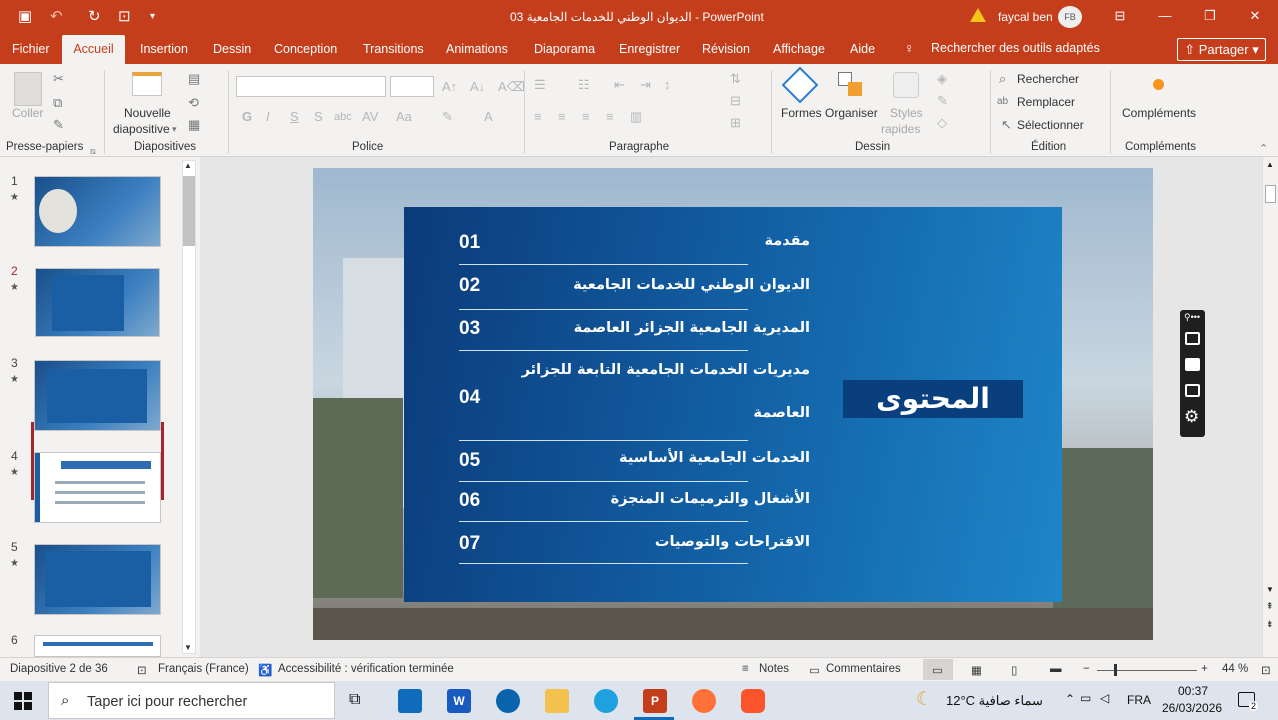  I want to click on highlight-icon: ✎, so click(447, 117).